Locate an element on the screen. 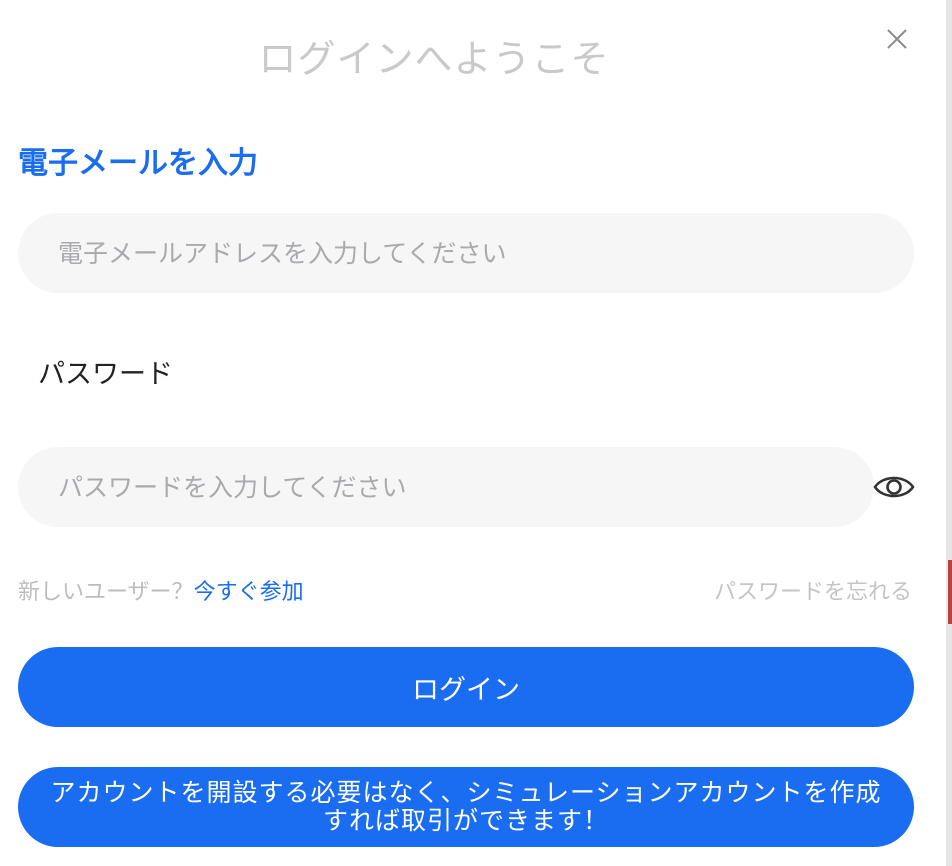 The height and width of the screenshot is (866, 952). new-user-prompt: 新しいユーザー？ is located at coordinates (106, 592).